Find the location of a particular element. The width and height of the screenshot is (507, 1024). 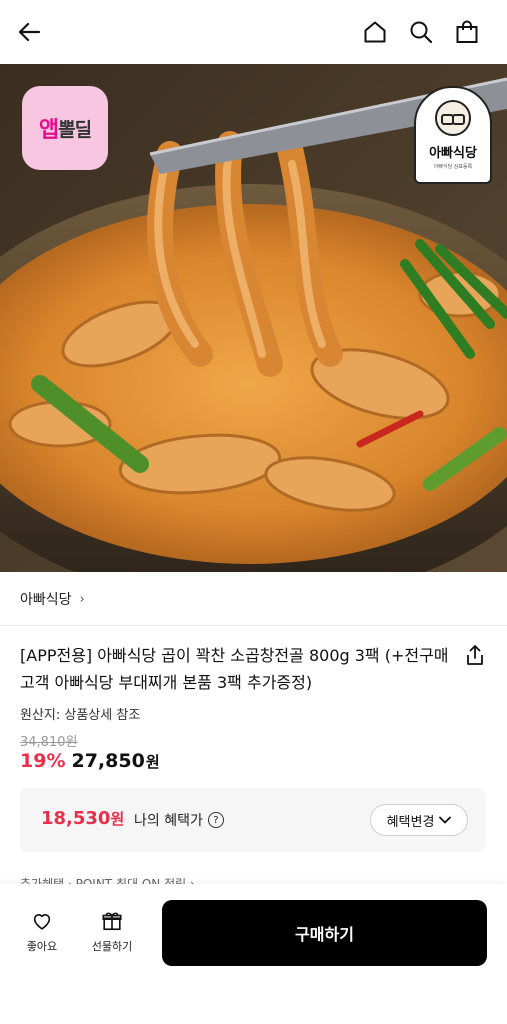

price-row: 19% 27,850 원 is located at coordinates (90, 761).